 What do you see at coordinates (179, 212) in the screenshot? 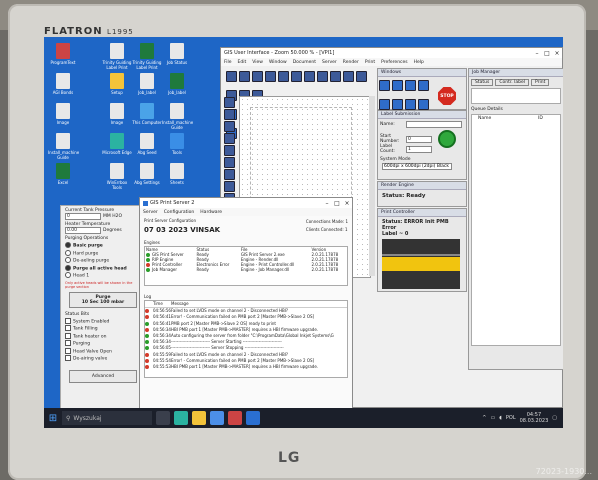
I see `ps-menu-item: Configuration` at bounding box center [179, 212].